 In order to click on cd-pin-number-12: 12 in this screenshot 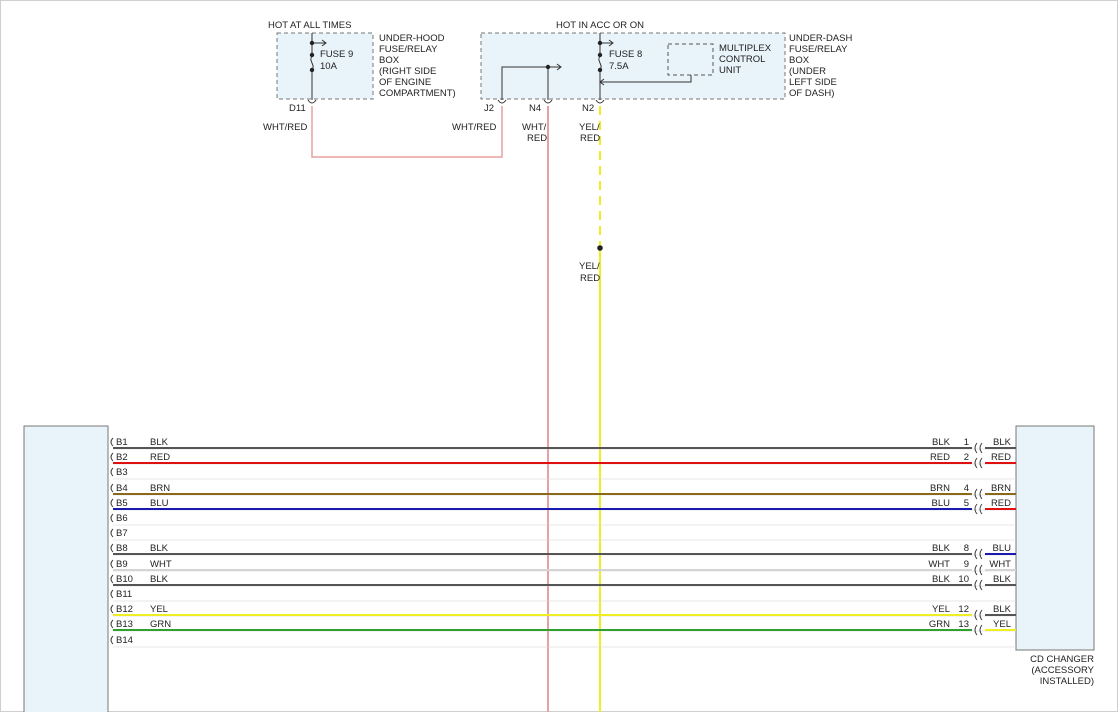, I will do `click(963, 609)`.